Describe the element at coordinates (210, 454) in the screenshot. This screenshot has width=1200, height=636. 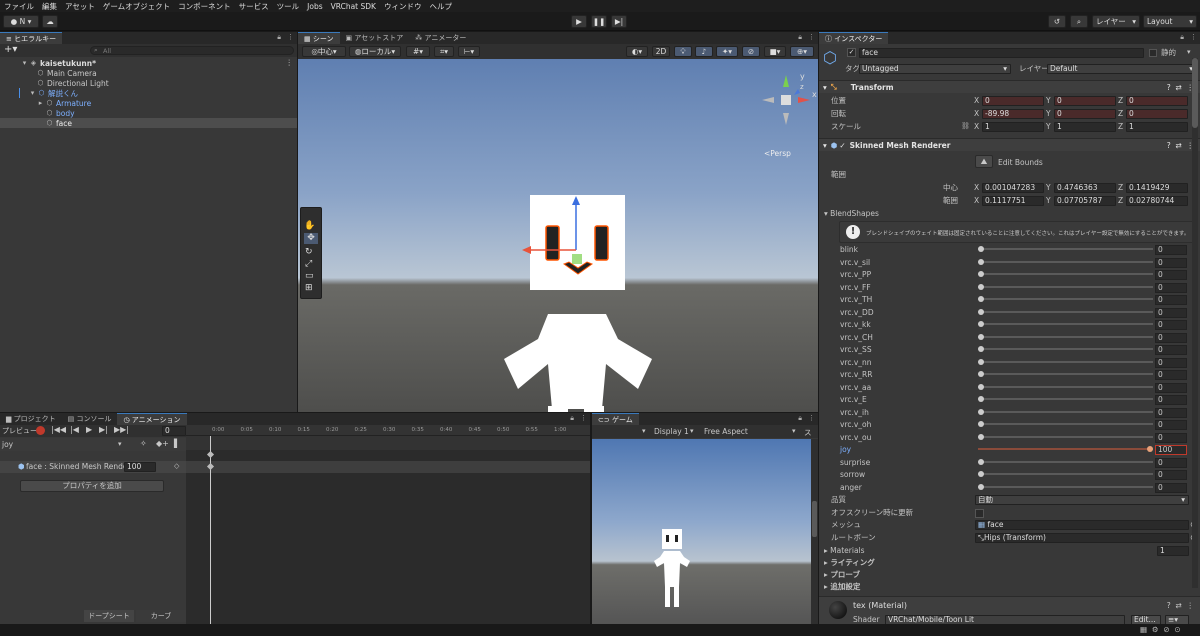
I see `keyframe-diamond-icon` at that location.